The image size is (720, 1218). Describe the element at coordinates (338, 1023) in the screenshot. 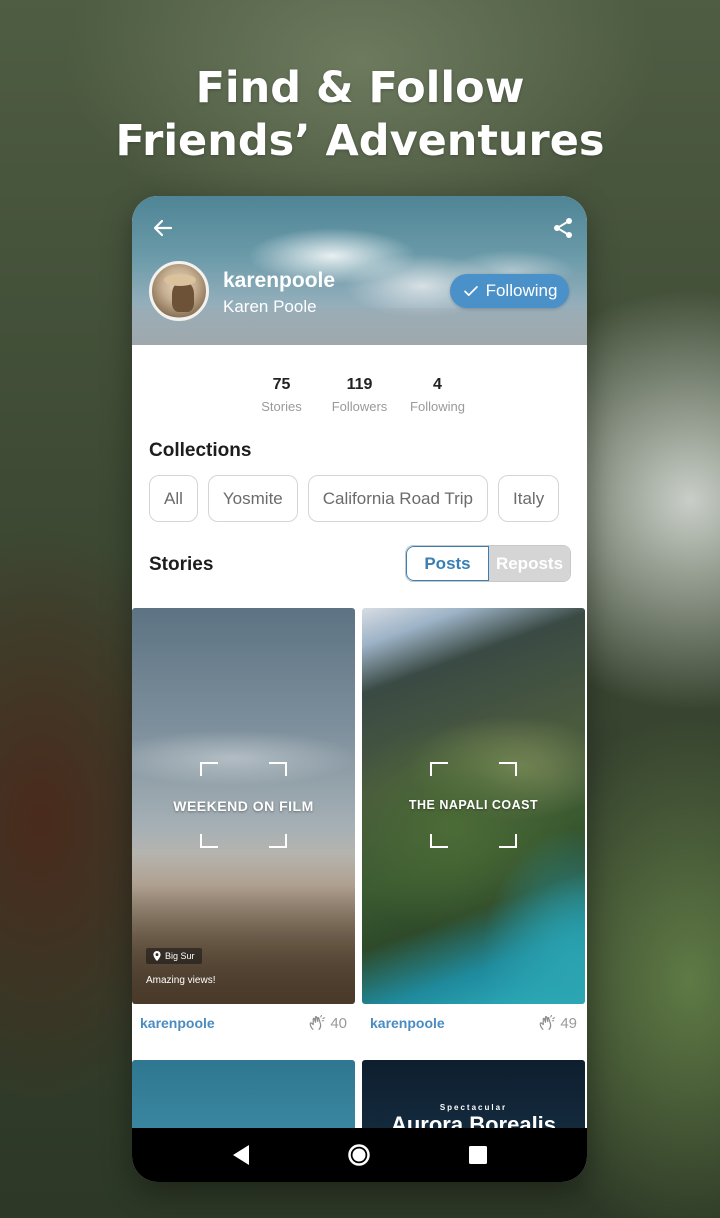

I see `story-clap-count: 40` at that location.